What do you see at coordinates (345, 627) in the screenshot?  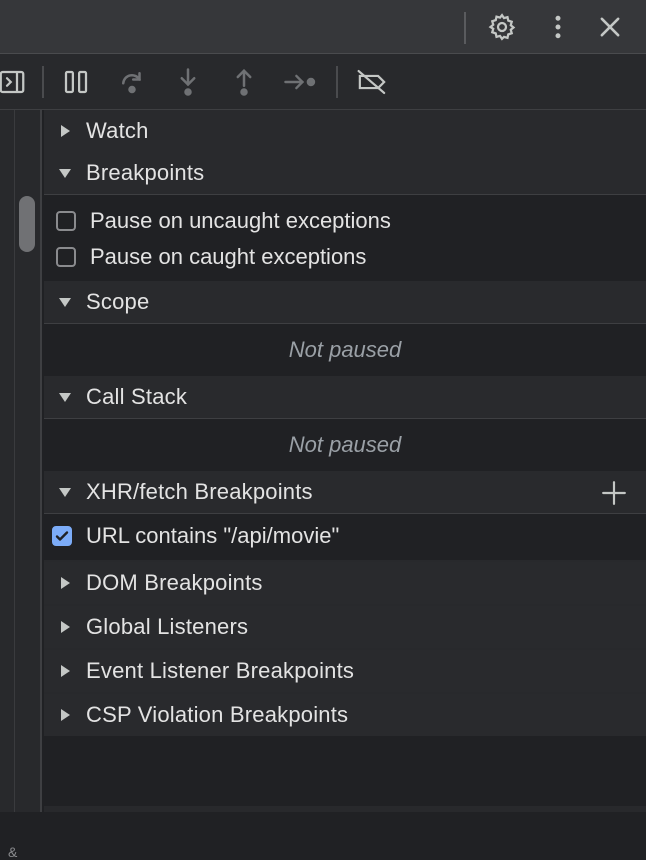 I see `section-global-listeners: Global Listeners` at bounding box center [345, 627].